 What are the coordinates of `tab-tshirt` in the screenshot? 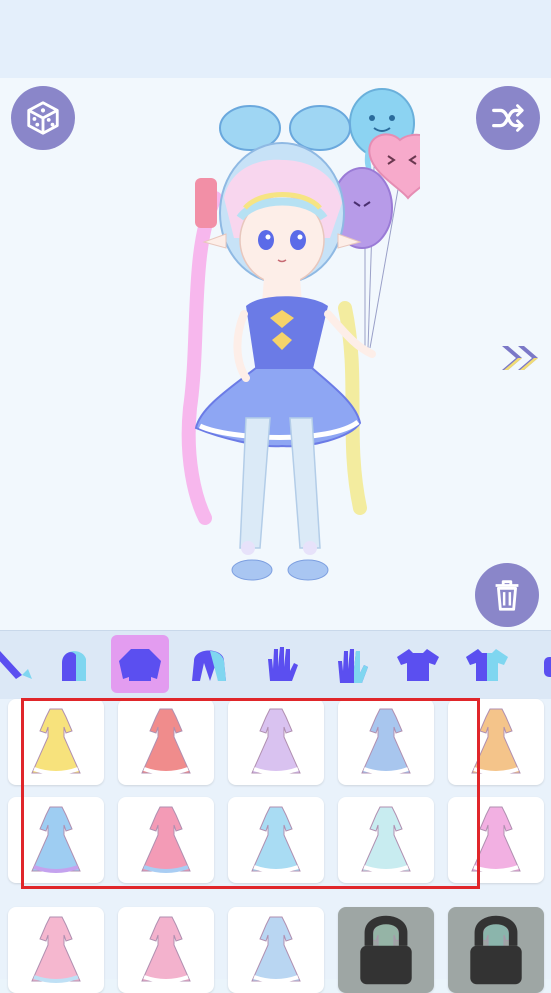 It's located at (418, 664).